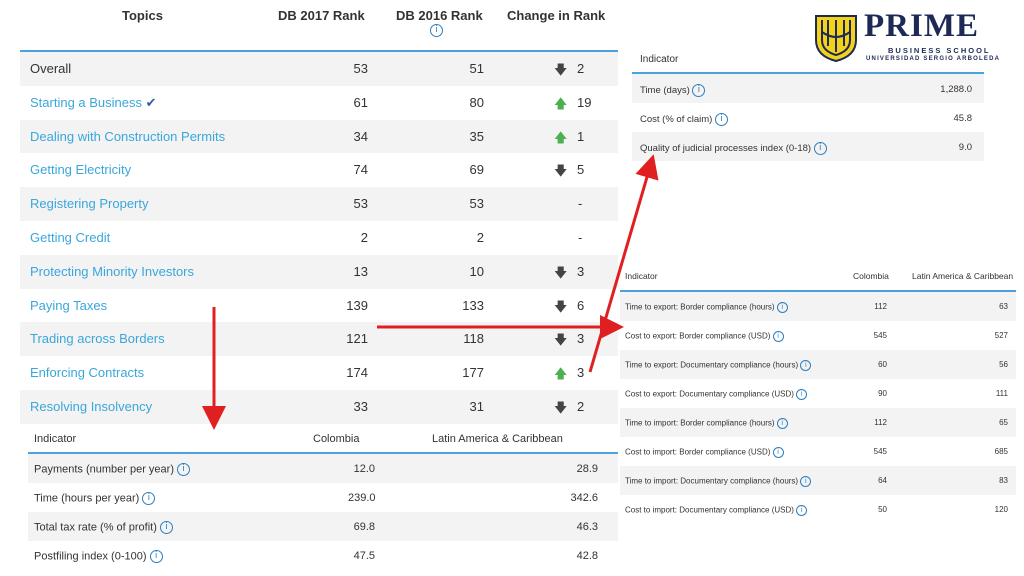 The image size is (1024, 576). I want to click on topic-link: Registering Property, so click(89, 203).